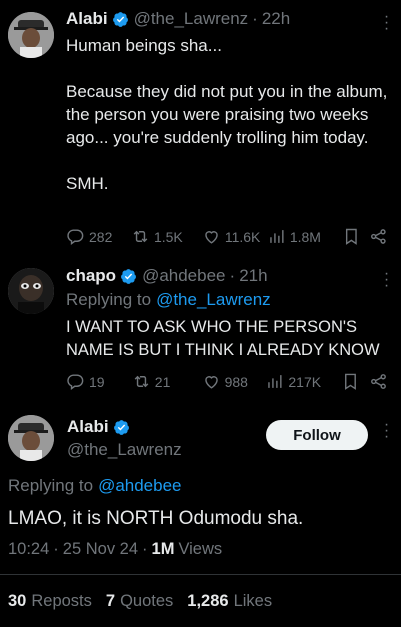 This screenshot has height=627, width=401. I want to click on replying-to-link: @ahdebee, so click(139, 486).